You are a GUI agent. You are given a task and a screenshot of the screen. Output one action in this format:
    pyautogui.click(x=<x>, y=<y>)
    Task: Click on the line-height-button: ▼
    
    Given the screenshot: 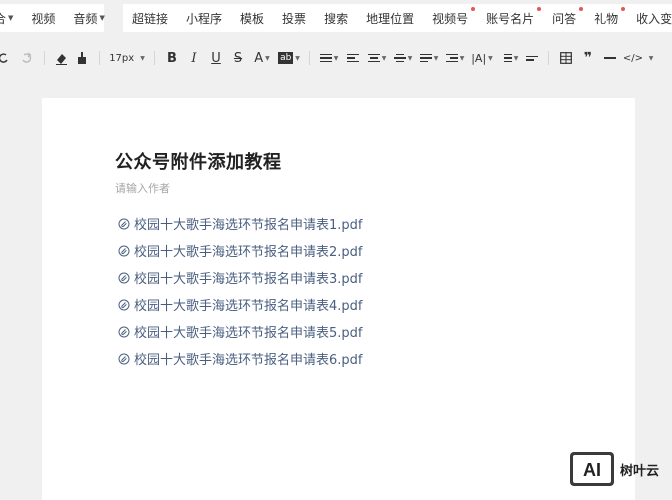 What is the action you would take?
    pyautogui.click(x=429, y=58)
    